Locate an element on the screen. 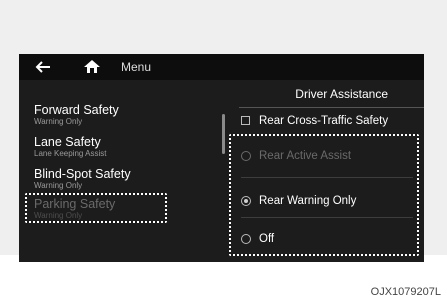  home-icon is located at coordinates (92, 66).